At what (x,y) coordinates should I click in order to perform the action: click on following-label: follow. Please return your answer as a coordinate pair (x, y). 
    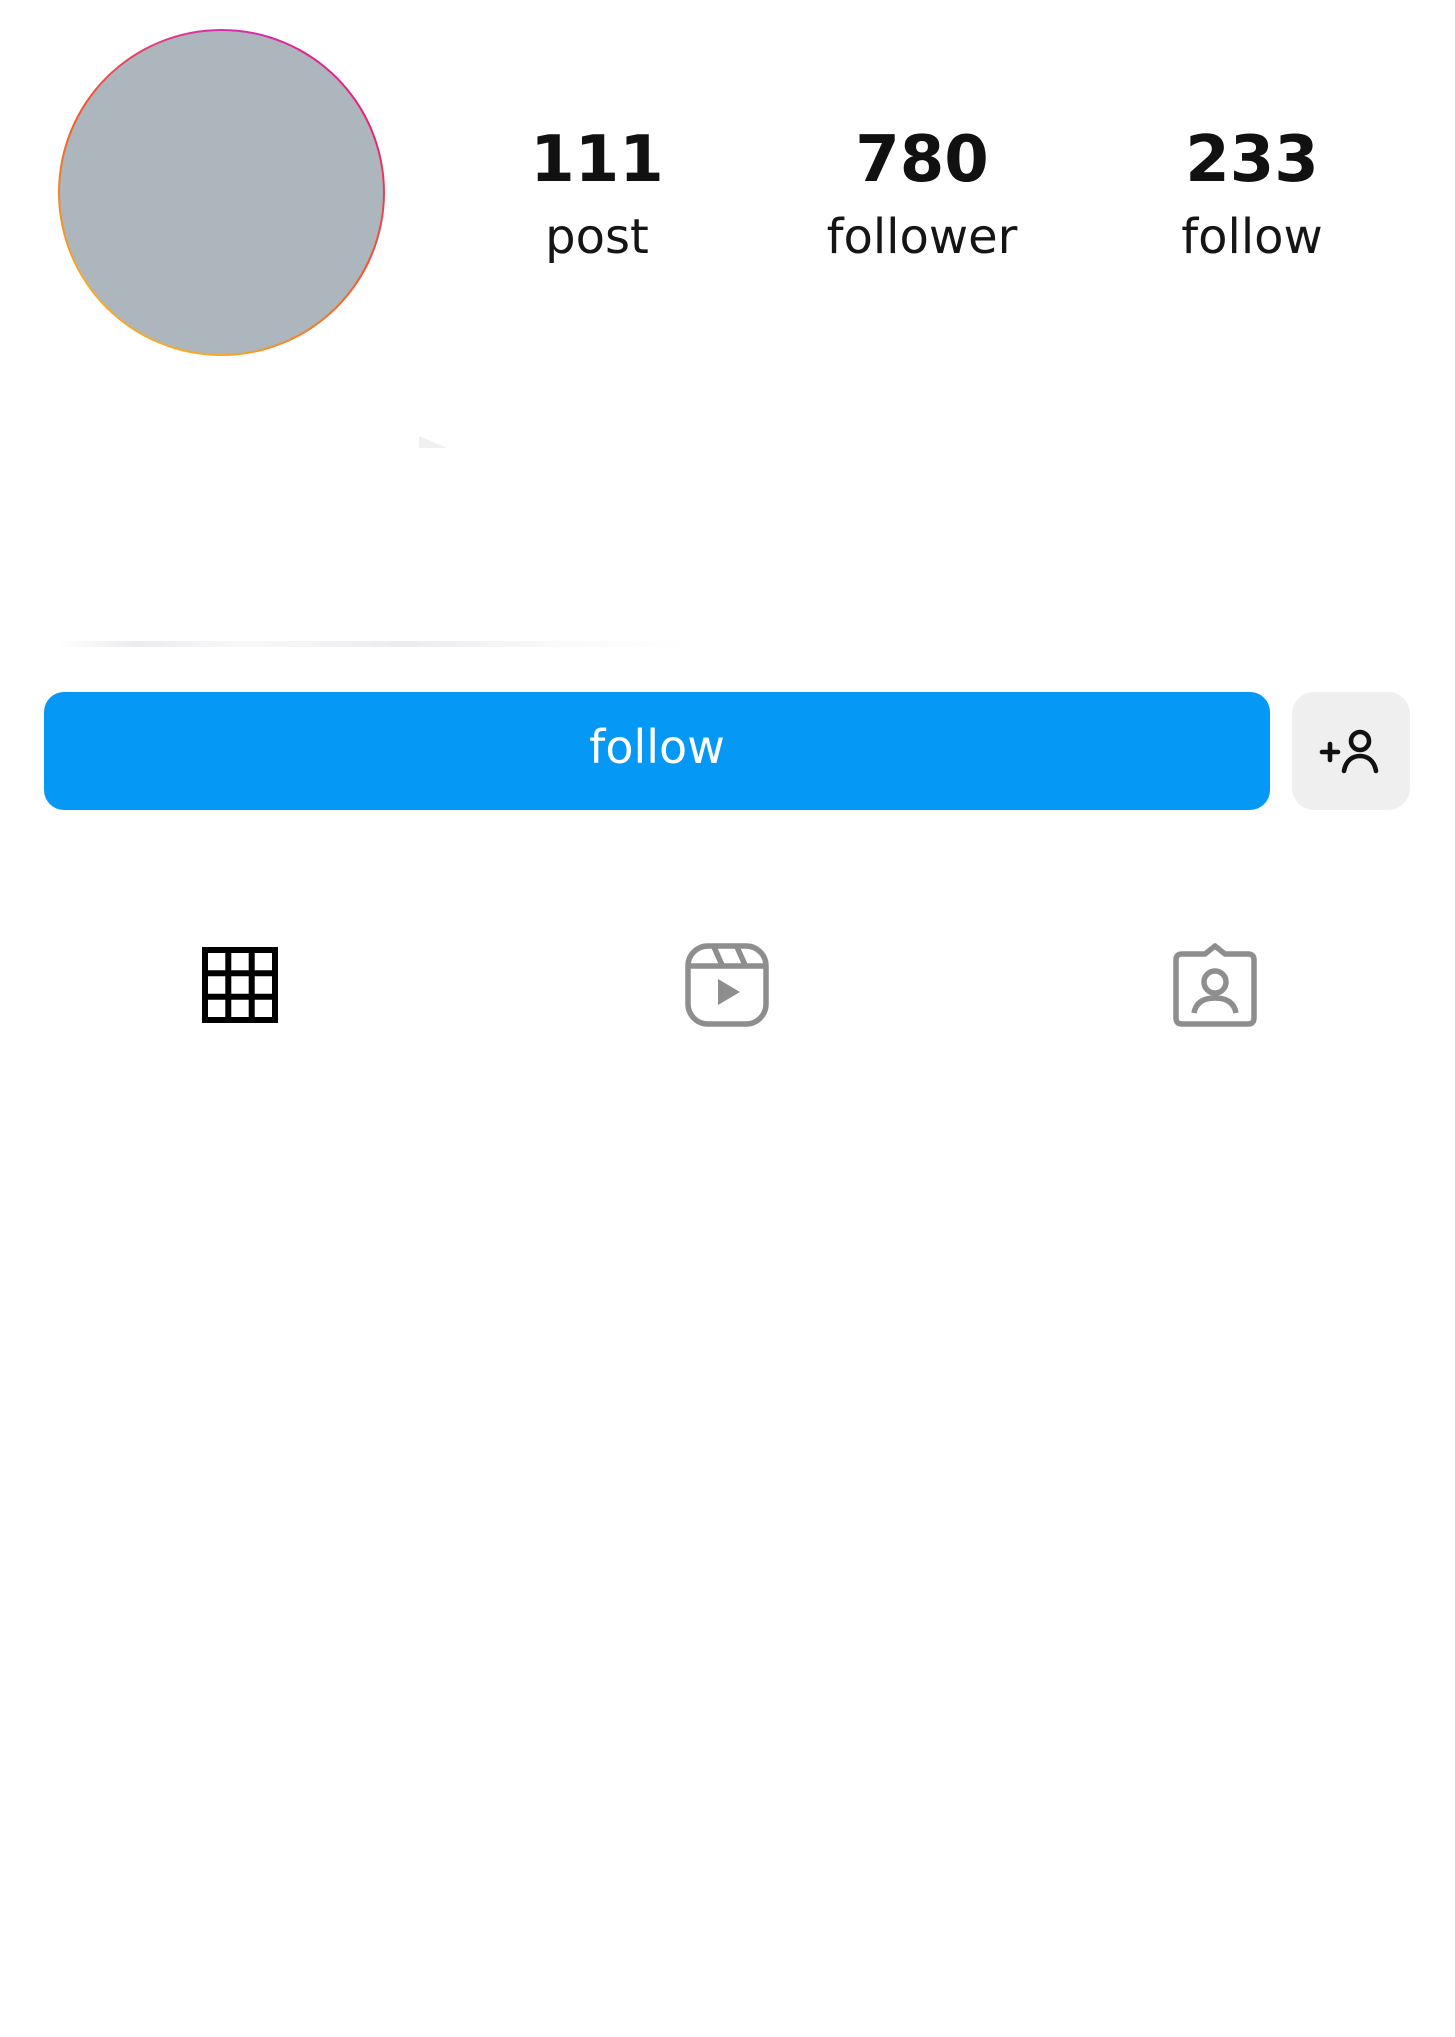
    Looking at the image, I should click on (1252, 237).